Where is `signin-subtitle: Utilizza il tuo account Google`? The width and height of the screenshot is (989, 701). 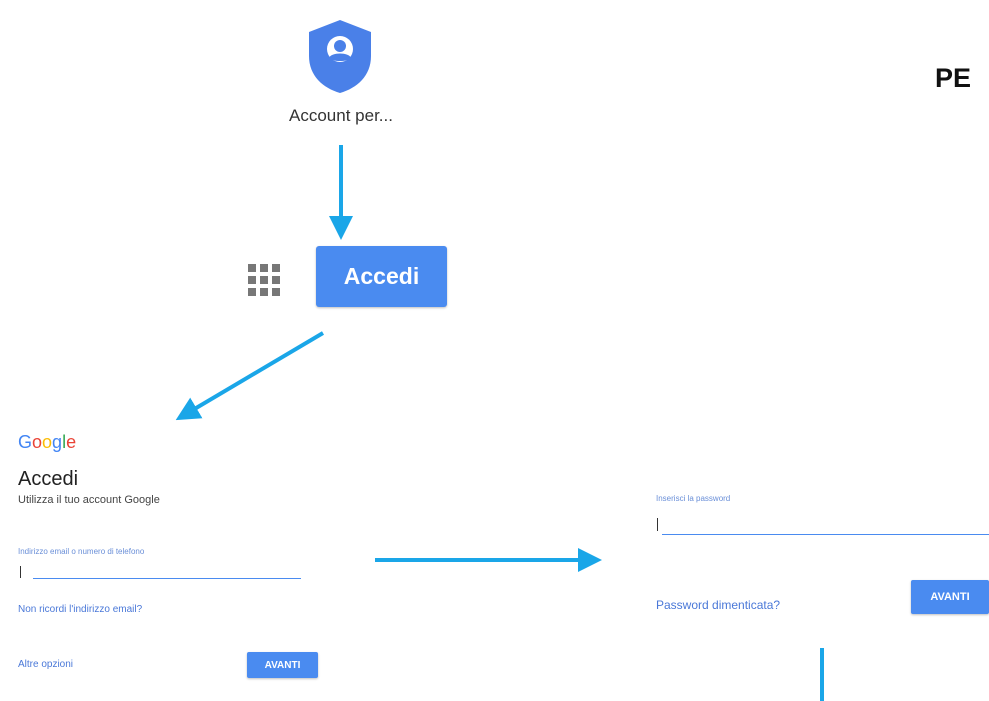
signin-subtitle: Utilizza il tuo account Google is located at coordinates (89, 500).